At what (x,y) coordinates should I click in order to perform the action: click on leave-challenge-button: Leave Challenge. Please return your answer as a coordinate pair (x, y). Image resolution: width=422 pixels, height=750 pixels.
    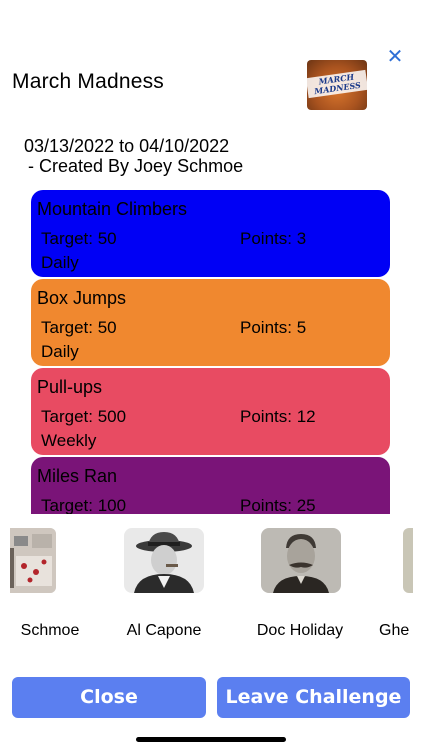
    Looking at the image, I should click on (313, 697).